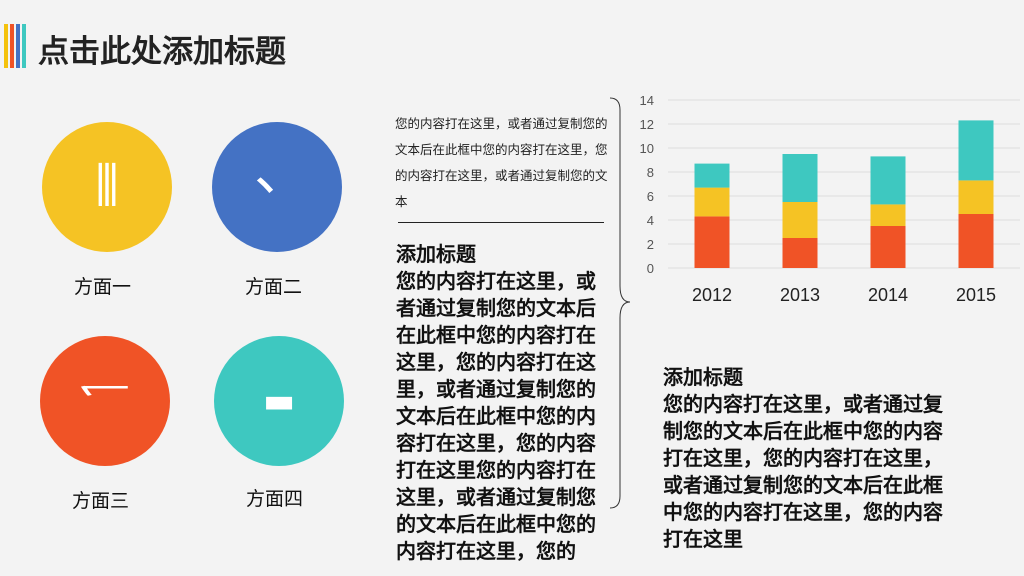  I want to click on y-tick-label: 6, so click(650, 196).